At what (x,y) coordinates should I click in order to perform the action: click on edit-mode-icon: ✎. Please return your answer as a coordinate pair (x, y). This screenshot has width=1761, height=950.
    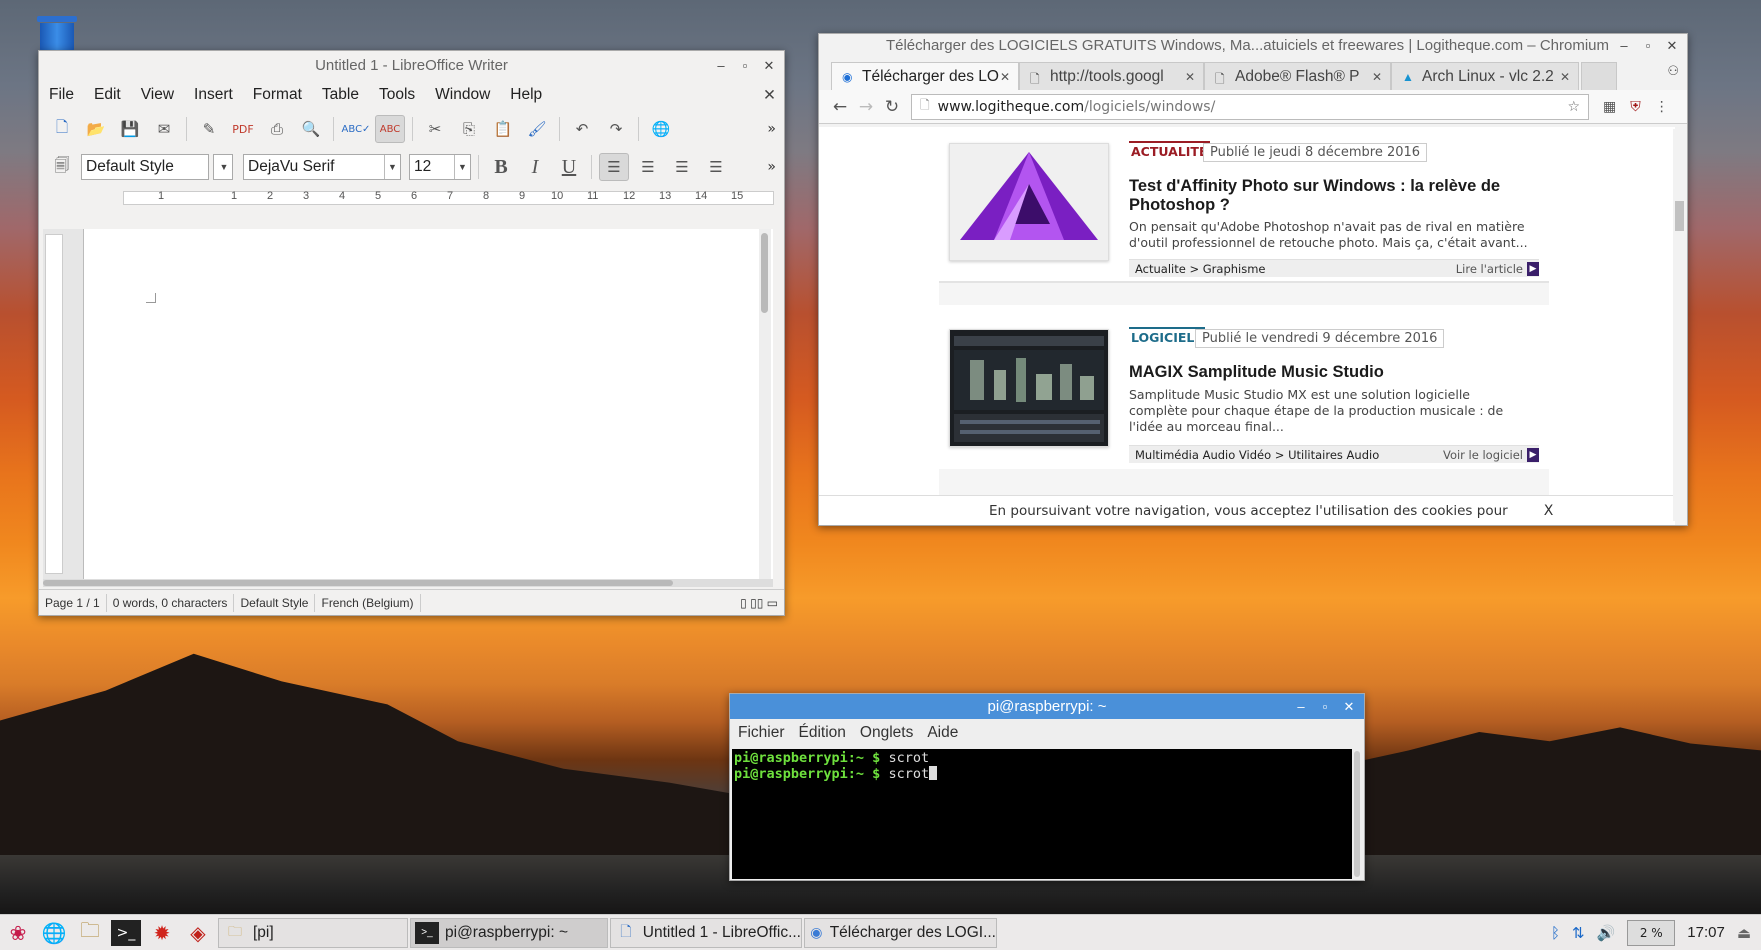
    Looking at the image, I should click on (209, 129).